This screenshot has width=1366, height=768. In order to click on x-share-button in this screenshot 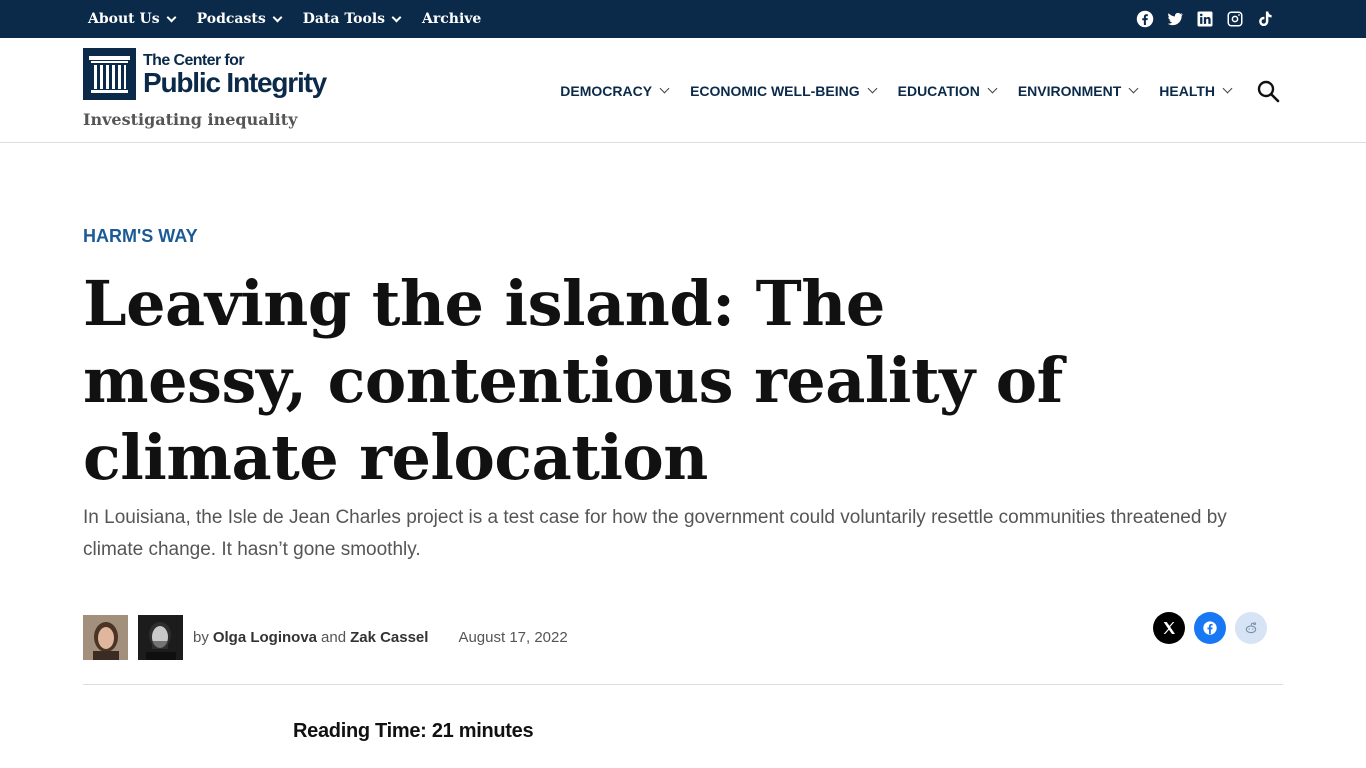, I will do `click(1169, 628)`.